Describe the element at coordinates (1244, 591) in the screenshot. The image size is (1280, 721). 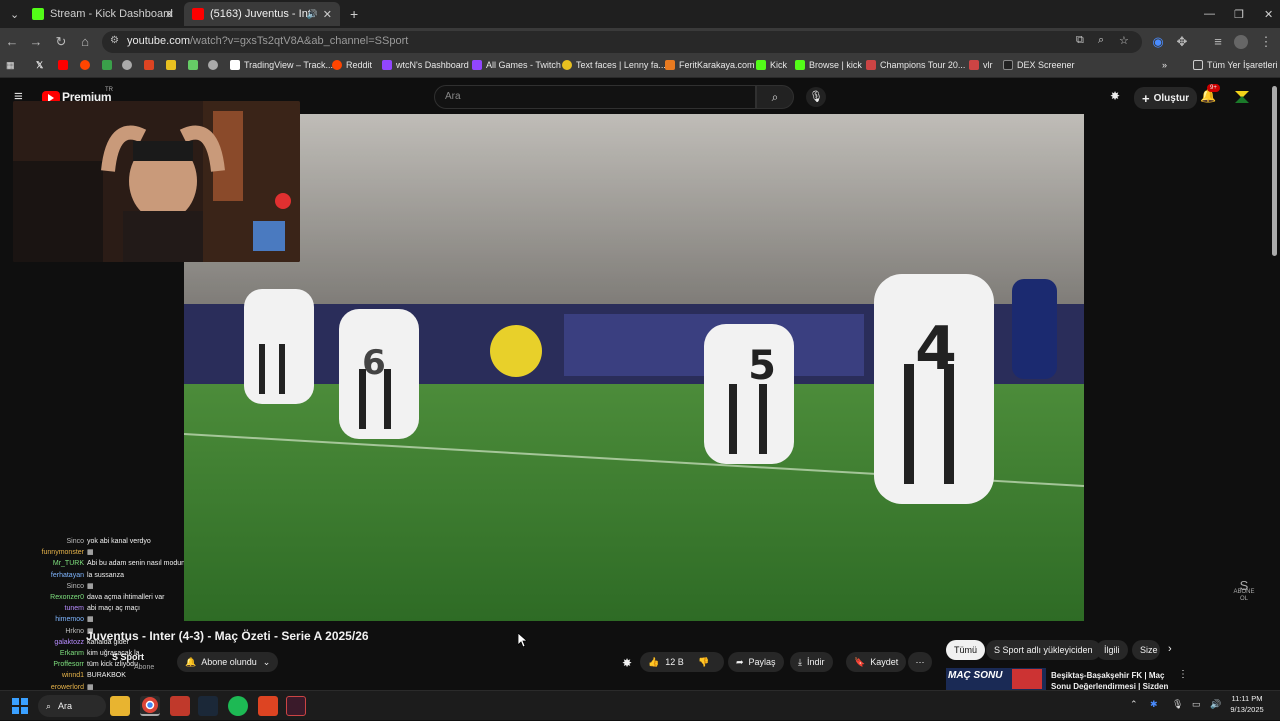
I see `subscribe-watermark: S ABONE OL` at that location.